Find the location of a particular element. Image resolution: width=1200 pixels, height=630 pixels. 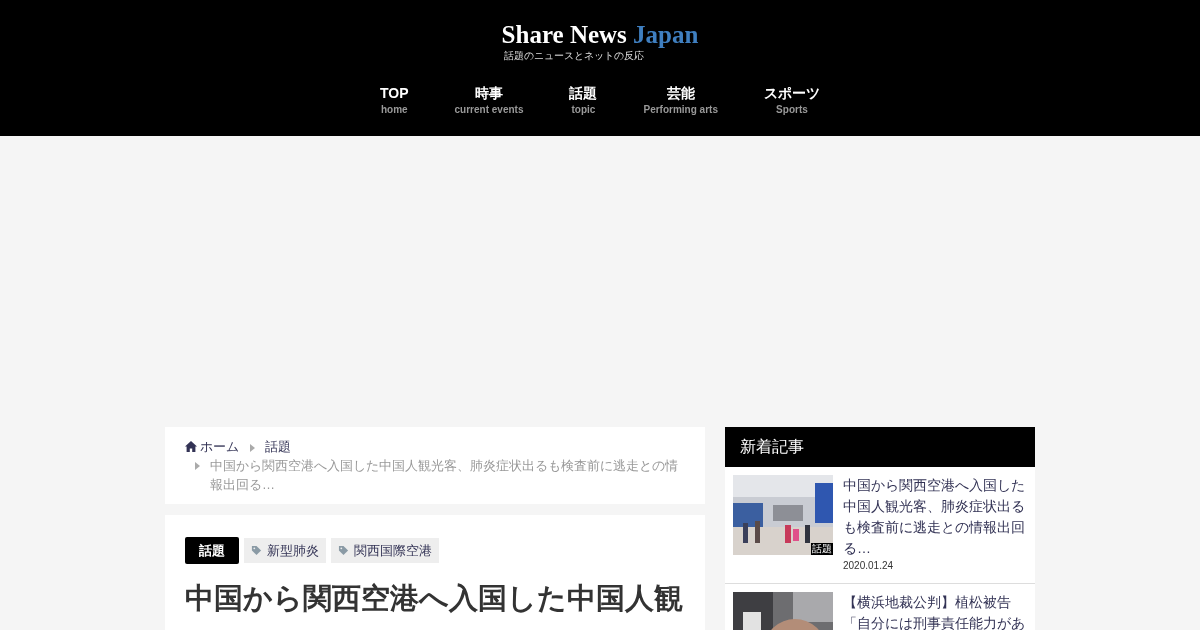

nav-link: 話題 topic is located at coordinates (583, 100).